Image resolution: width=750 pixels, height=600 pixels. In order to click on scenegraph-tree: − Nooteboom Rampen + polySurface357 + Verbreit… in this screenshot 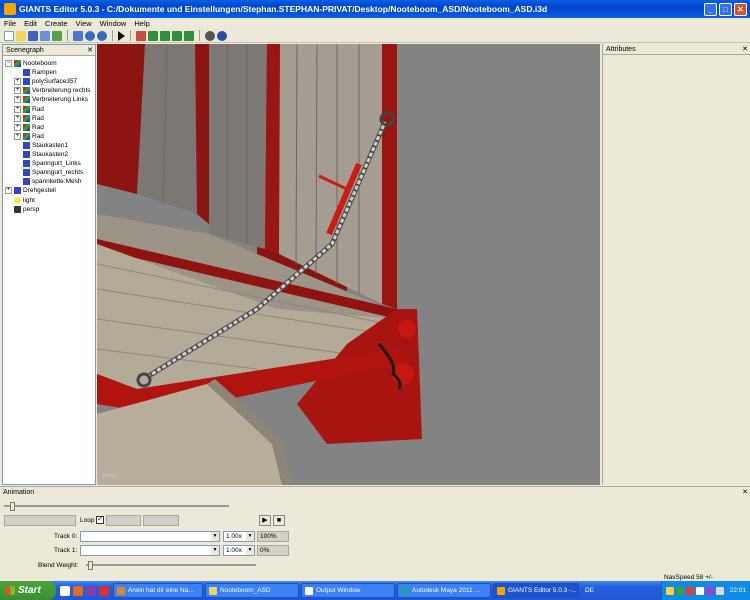, I will do `click(49, 270)`.